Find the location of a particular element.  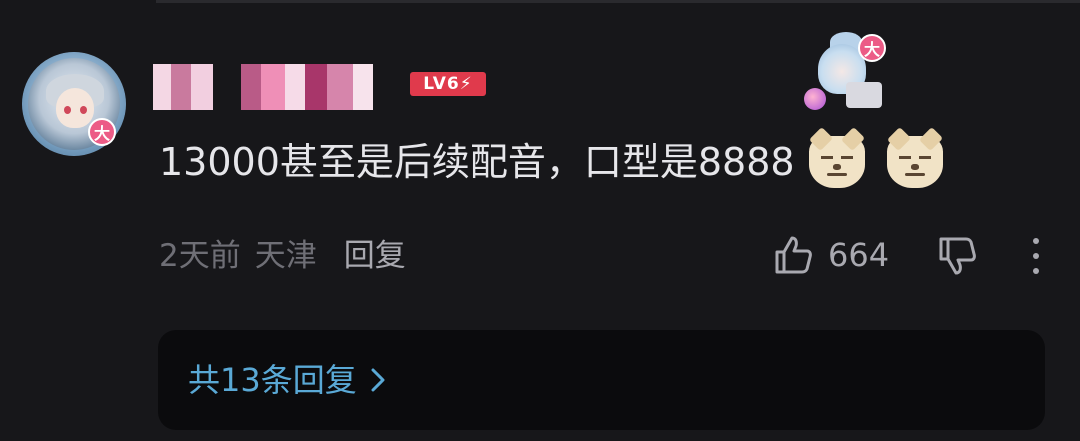

level-badge: LV6⚡ is located at coordinates (448, 84).